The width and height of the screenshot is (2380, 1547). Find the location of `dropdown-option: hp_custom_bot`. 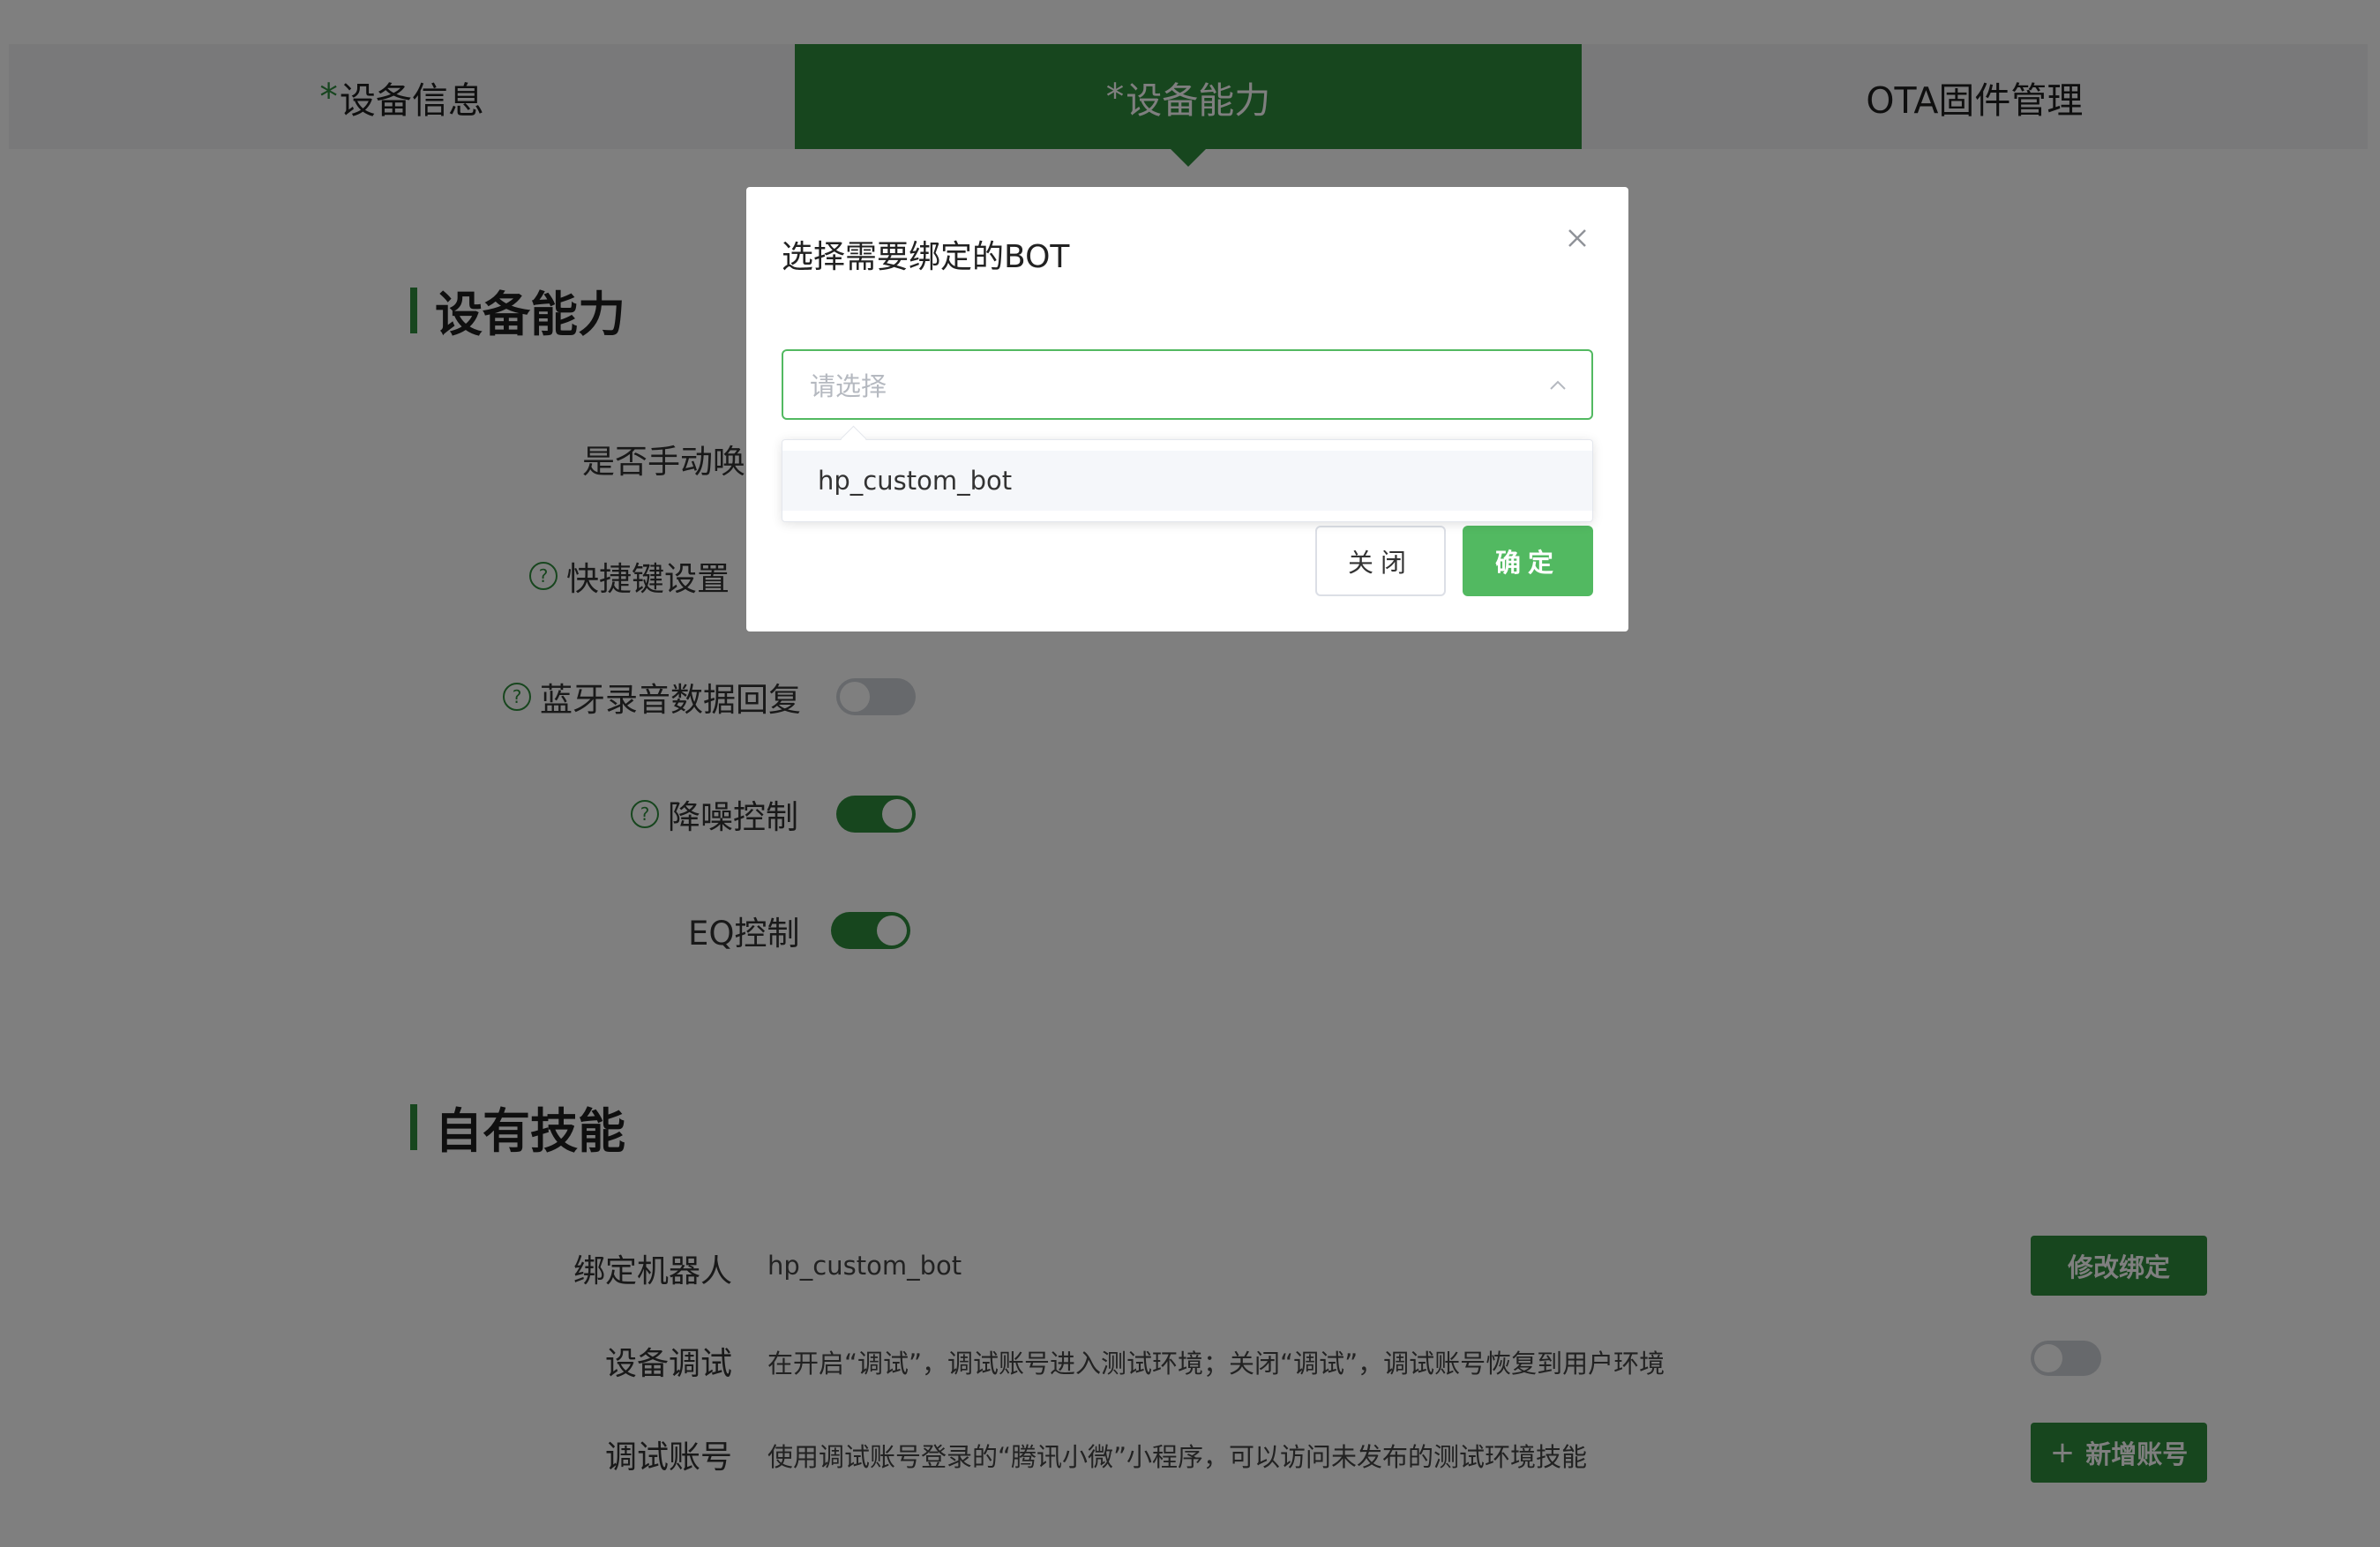

dropdown-option: hp_custom_bot is located at coordinates (1187, 481).